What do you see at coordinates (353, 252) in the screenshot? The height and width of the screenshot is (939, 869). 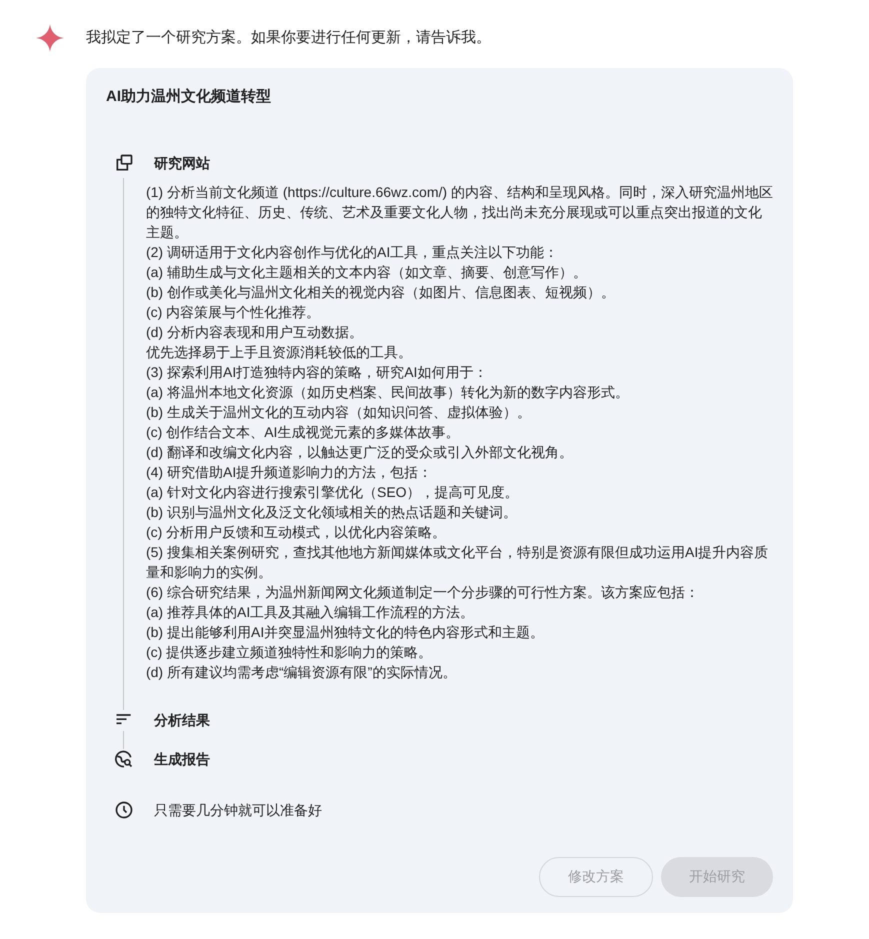 I see `plan-detail-line: (2) 调研适用于文化内容创作与优化的AI工具，重点关注以下功能：` at bounding box center [353, 252].